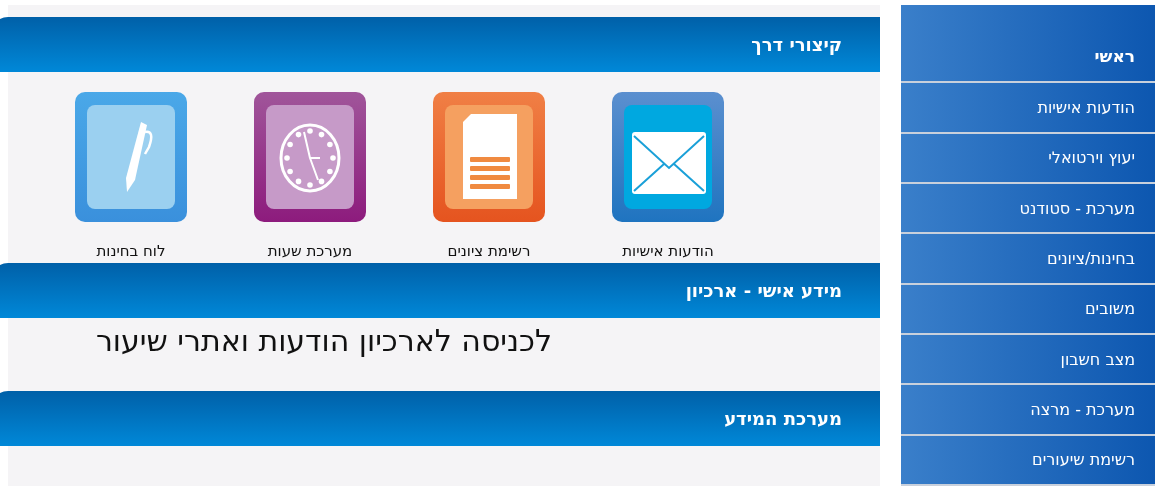  I want to click on sidebar-item: מערכת - סטודנט, so click(1028, 209).